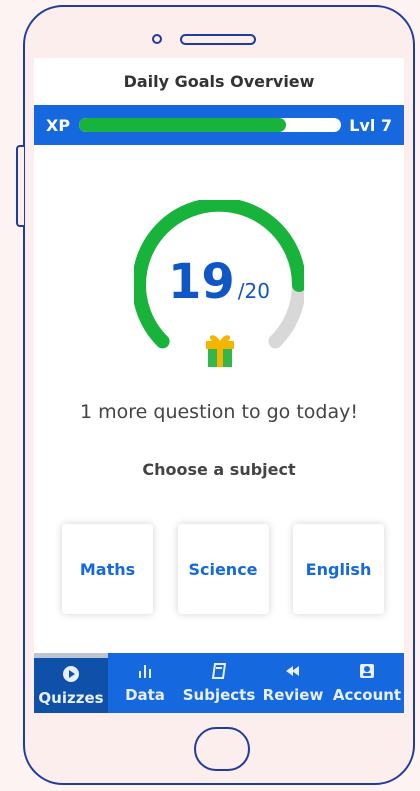 This screenshot has width=420, height=791. Describe the element at coordinates (292, 671) in the screenshot. I see `rewind-icon` at that location.